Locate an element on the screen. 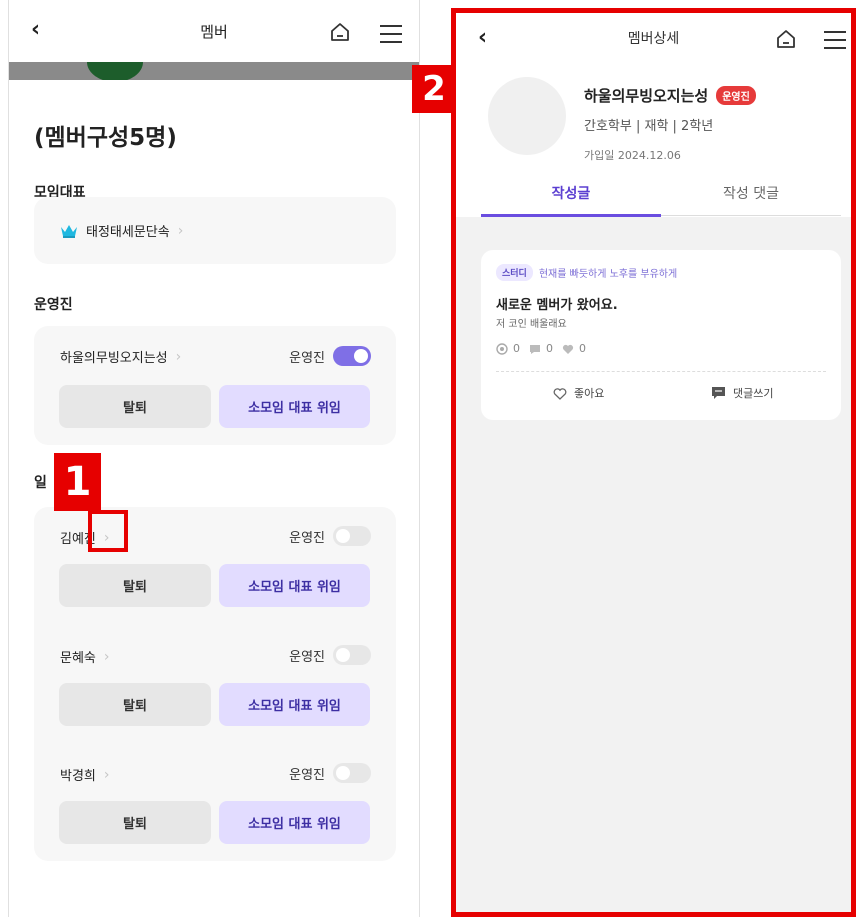  page-title: 멤버 is located at coordinates (214, 31).